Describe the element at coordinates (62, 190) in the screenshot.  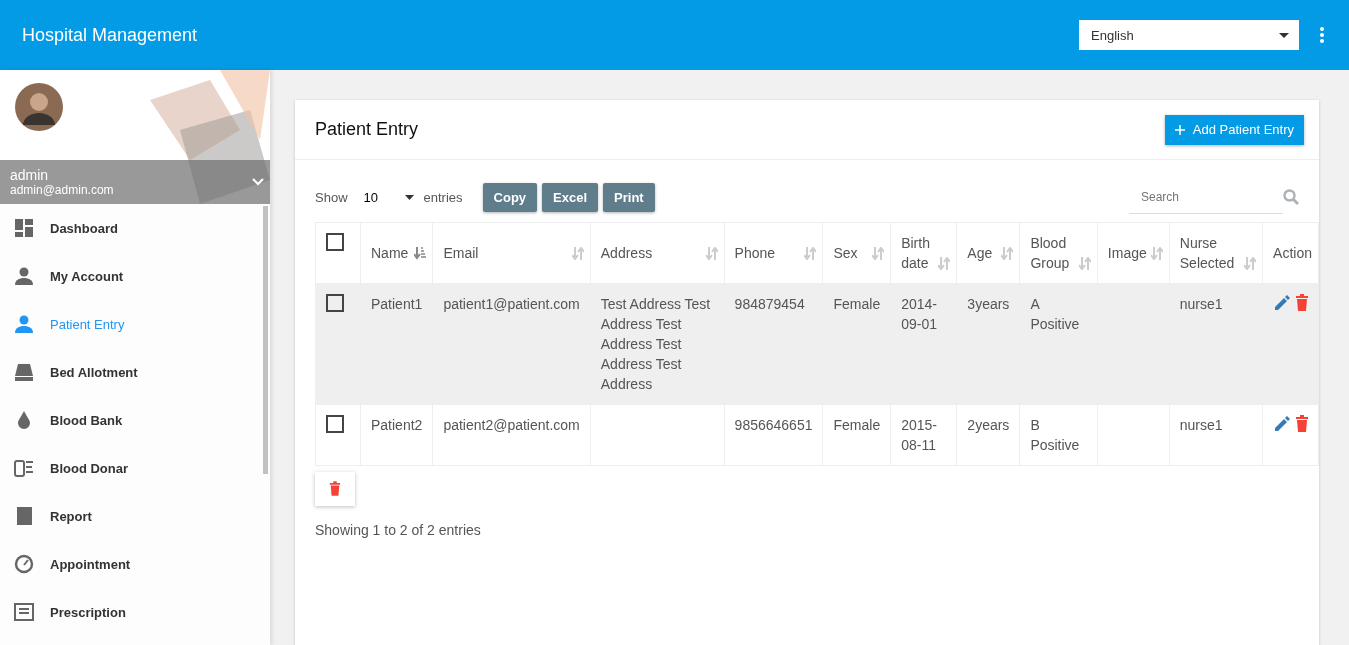
I see `user-email: admin@admin.com` at that location.